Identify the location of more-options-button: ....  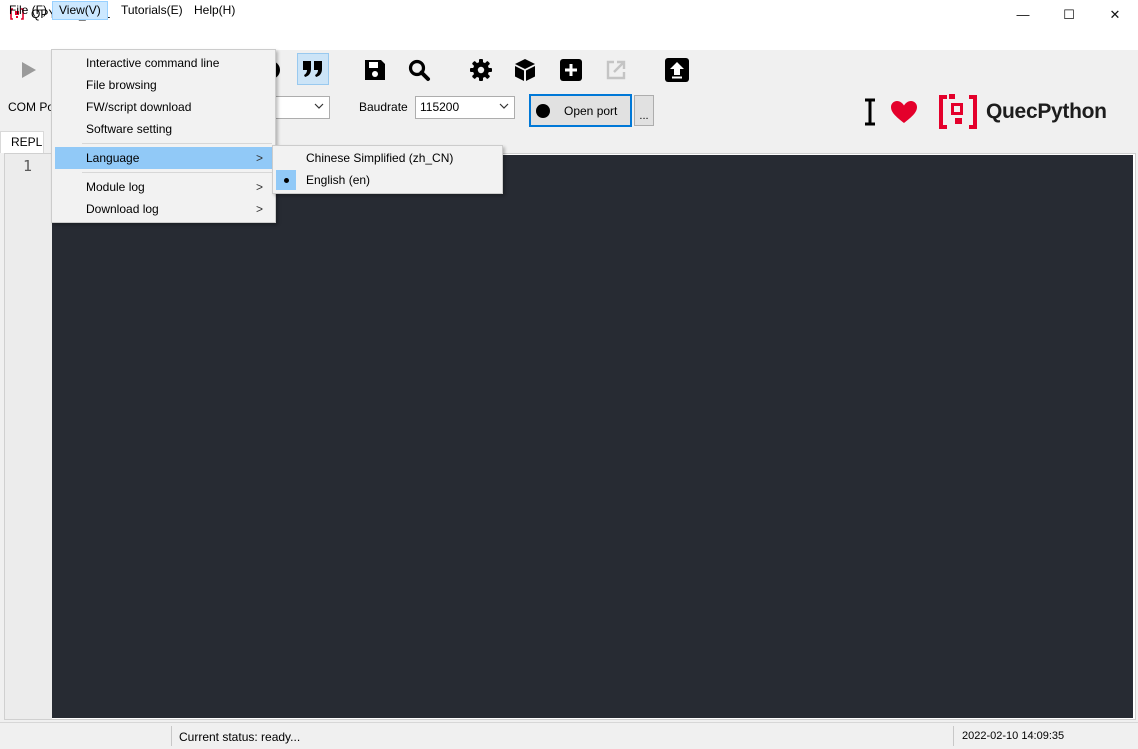
(644, 110).